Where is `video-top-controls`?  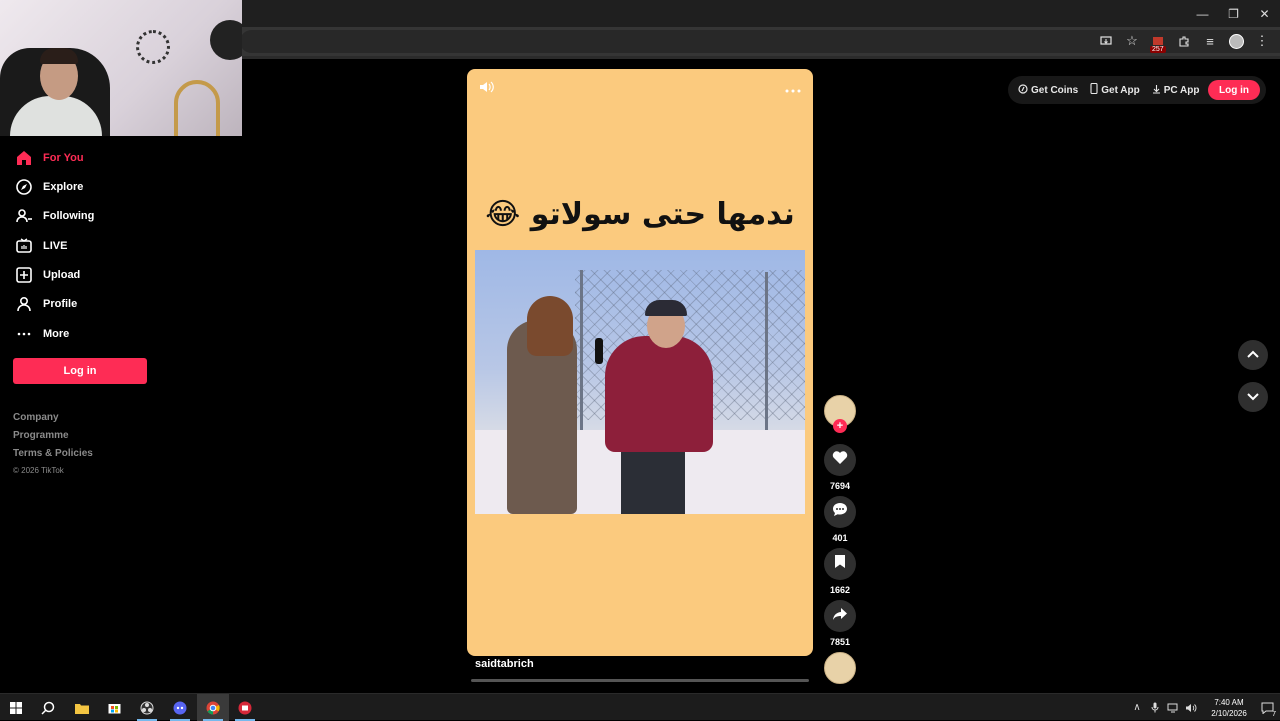 video-top-controls is located at coordinates (640, 89).